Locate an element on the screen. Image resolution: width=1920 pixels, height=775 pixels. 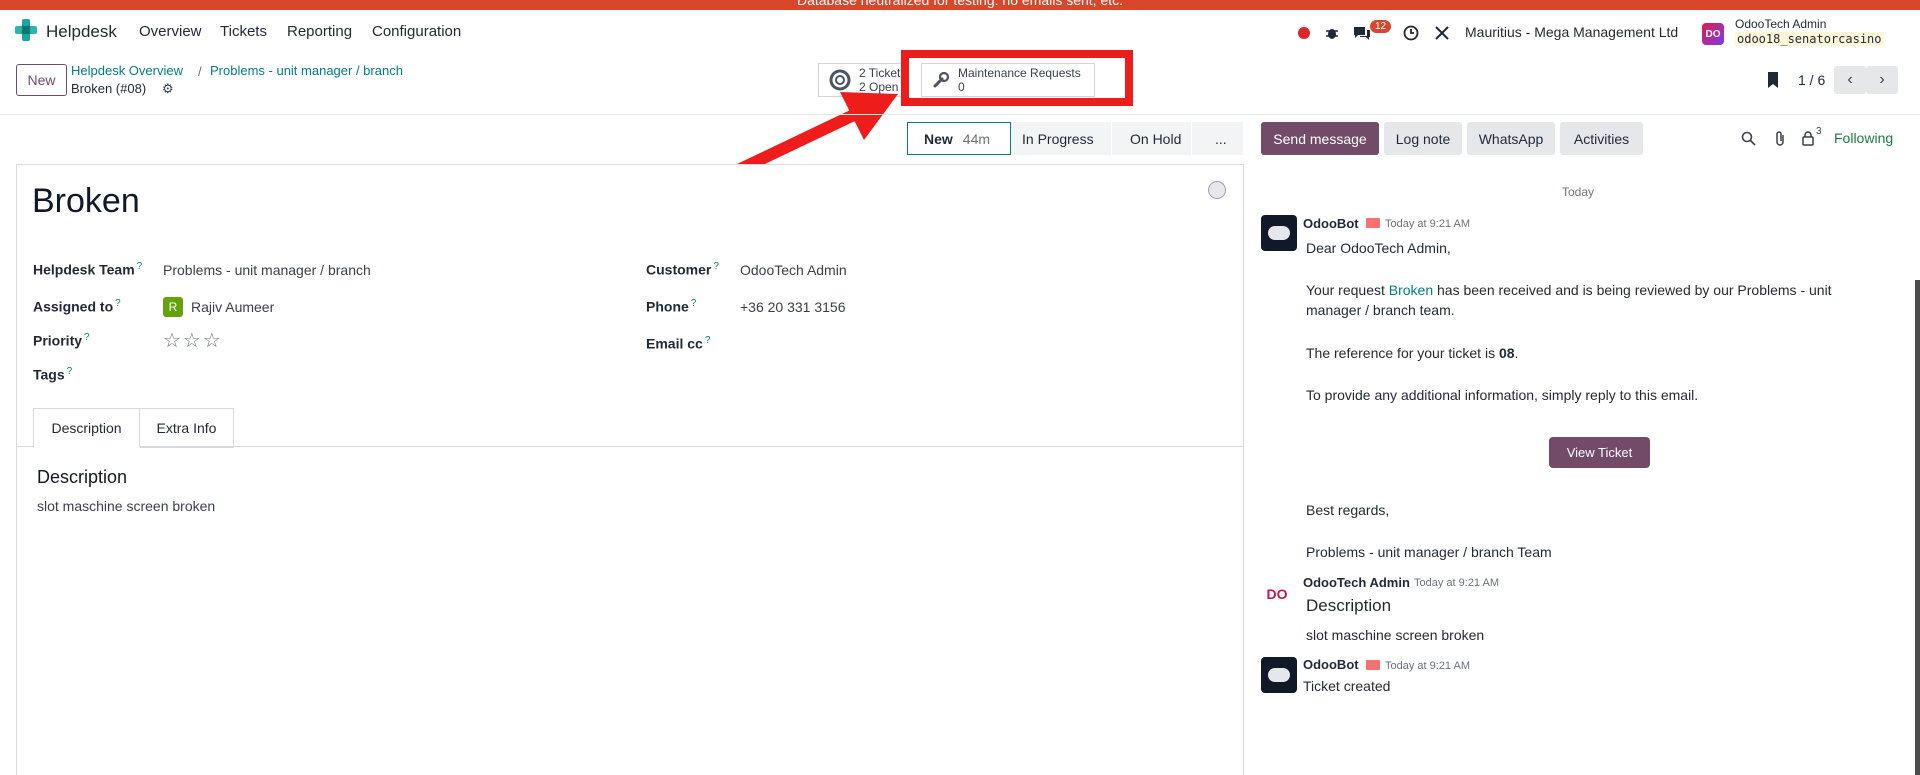
menu-tickets: Tickets is located at coordinates (243, 31).